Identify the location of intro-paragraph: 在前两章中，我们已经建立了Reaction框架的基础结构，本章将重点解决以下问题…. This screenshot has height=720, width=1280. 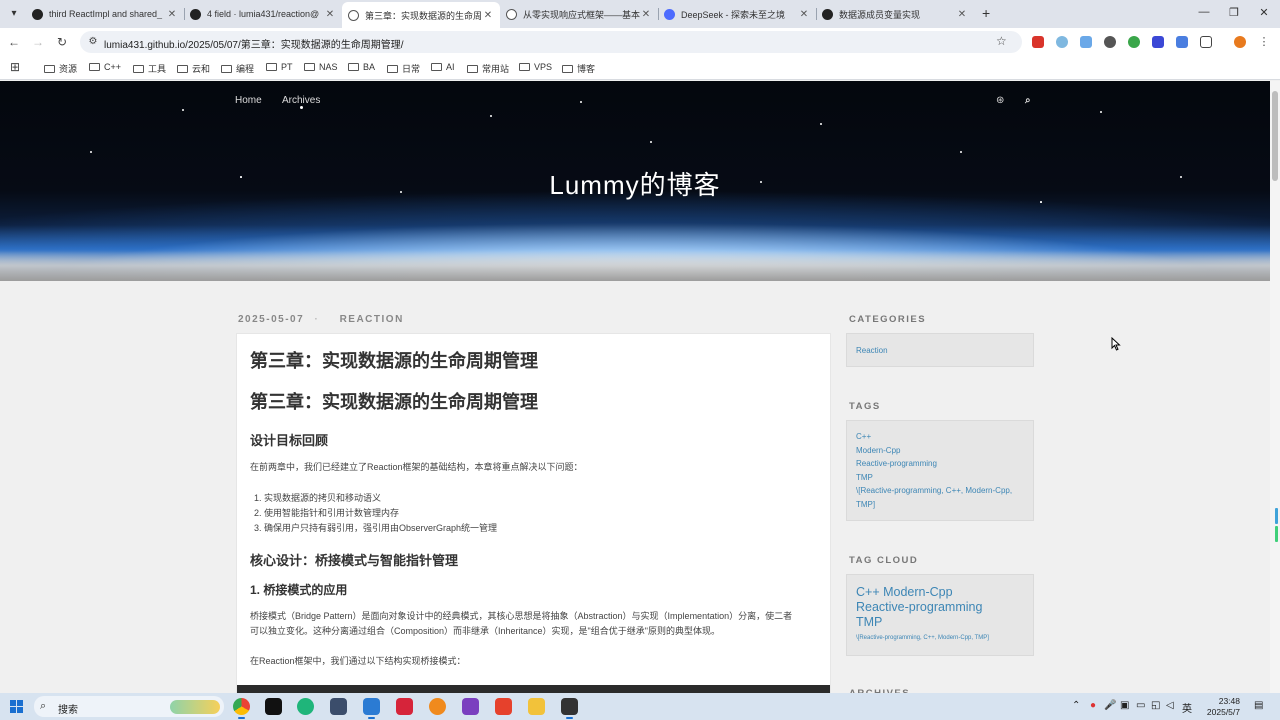
(416, 467).